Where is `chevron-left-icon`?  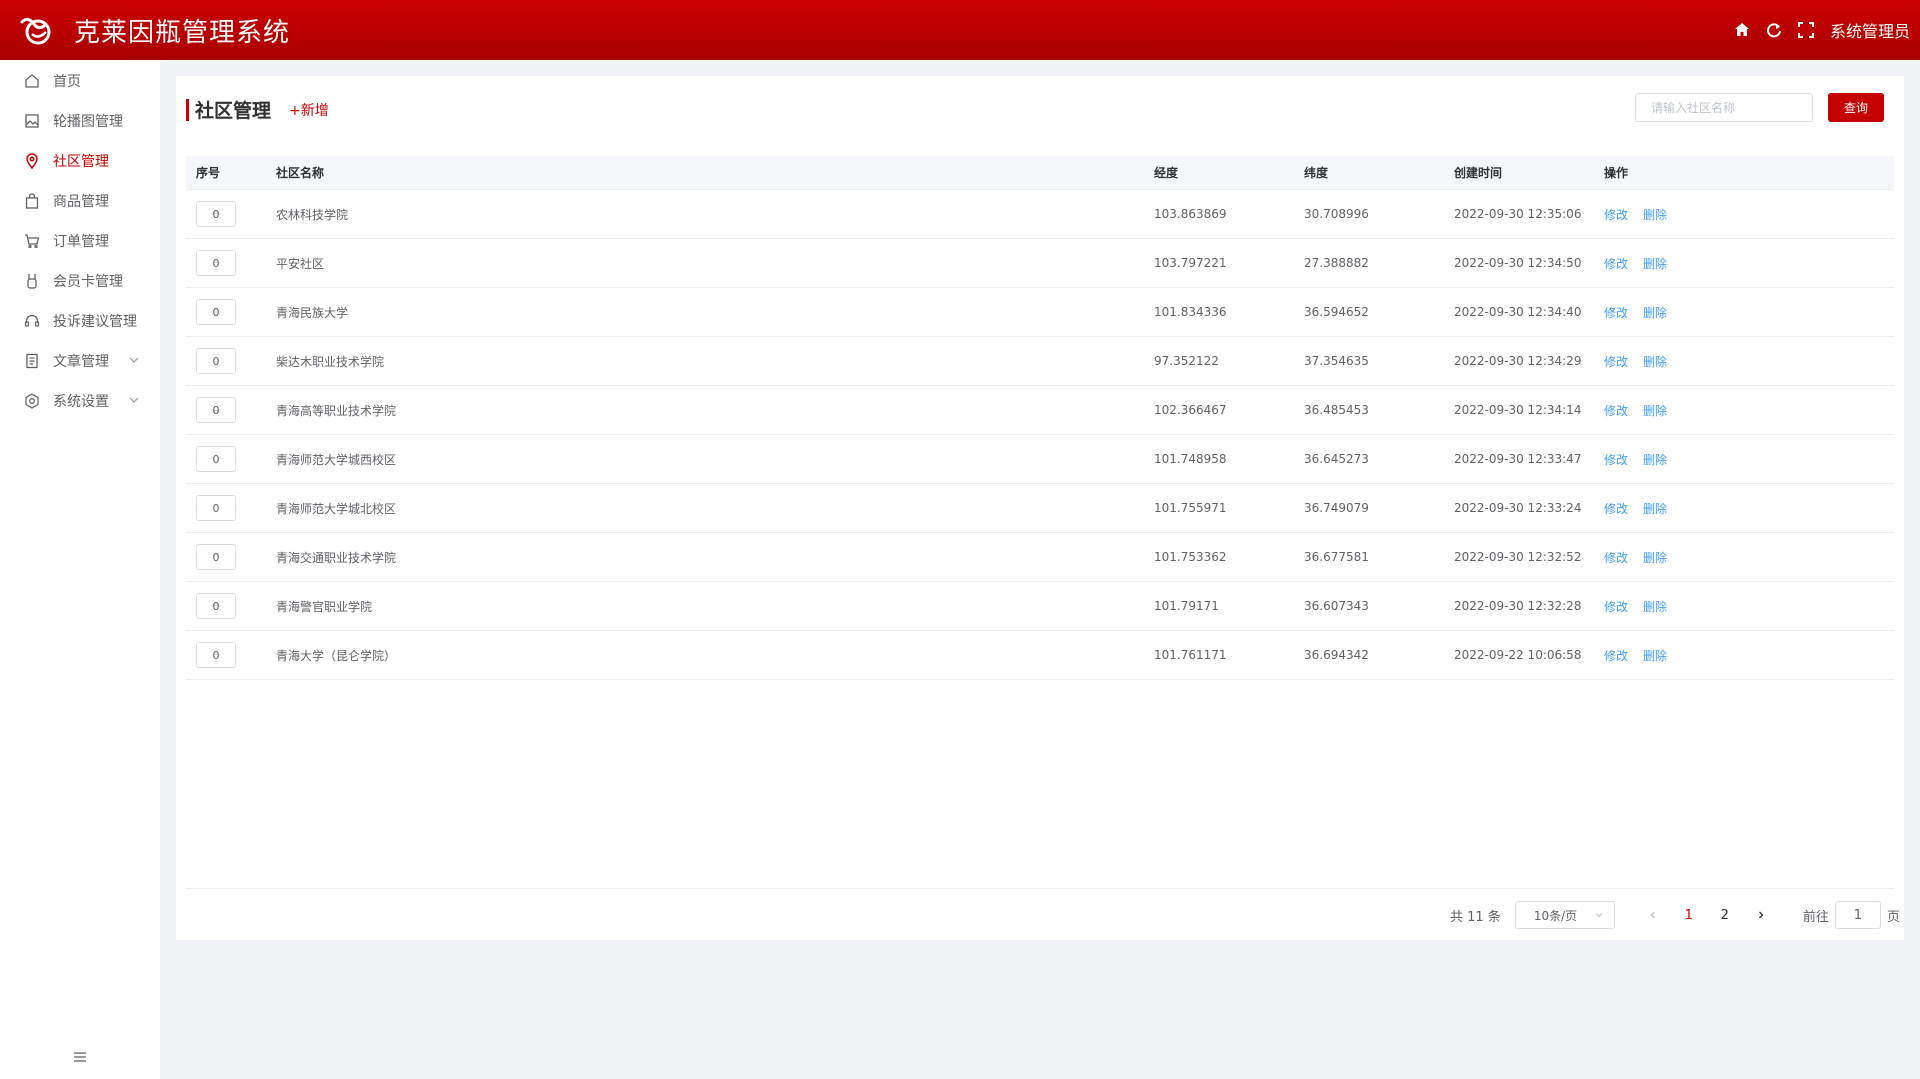
chevron-left-icon is located at coordinates (1652, 915).